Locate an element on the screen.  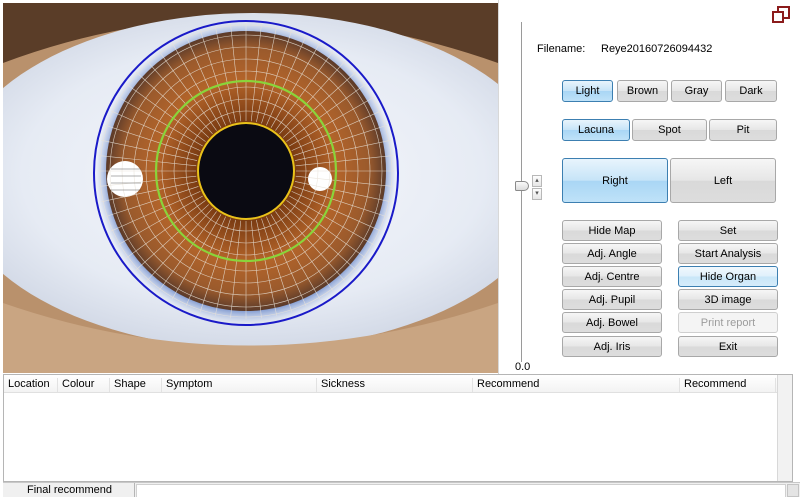
column-header-shape: Shape is located at coordinates (136, 385).